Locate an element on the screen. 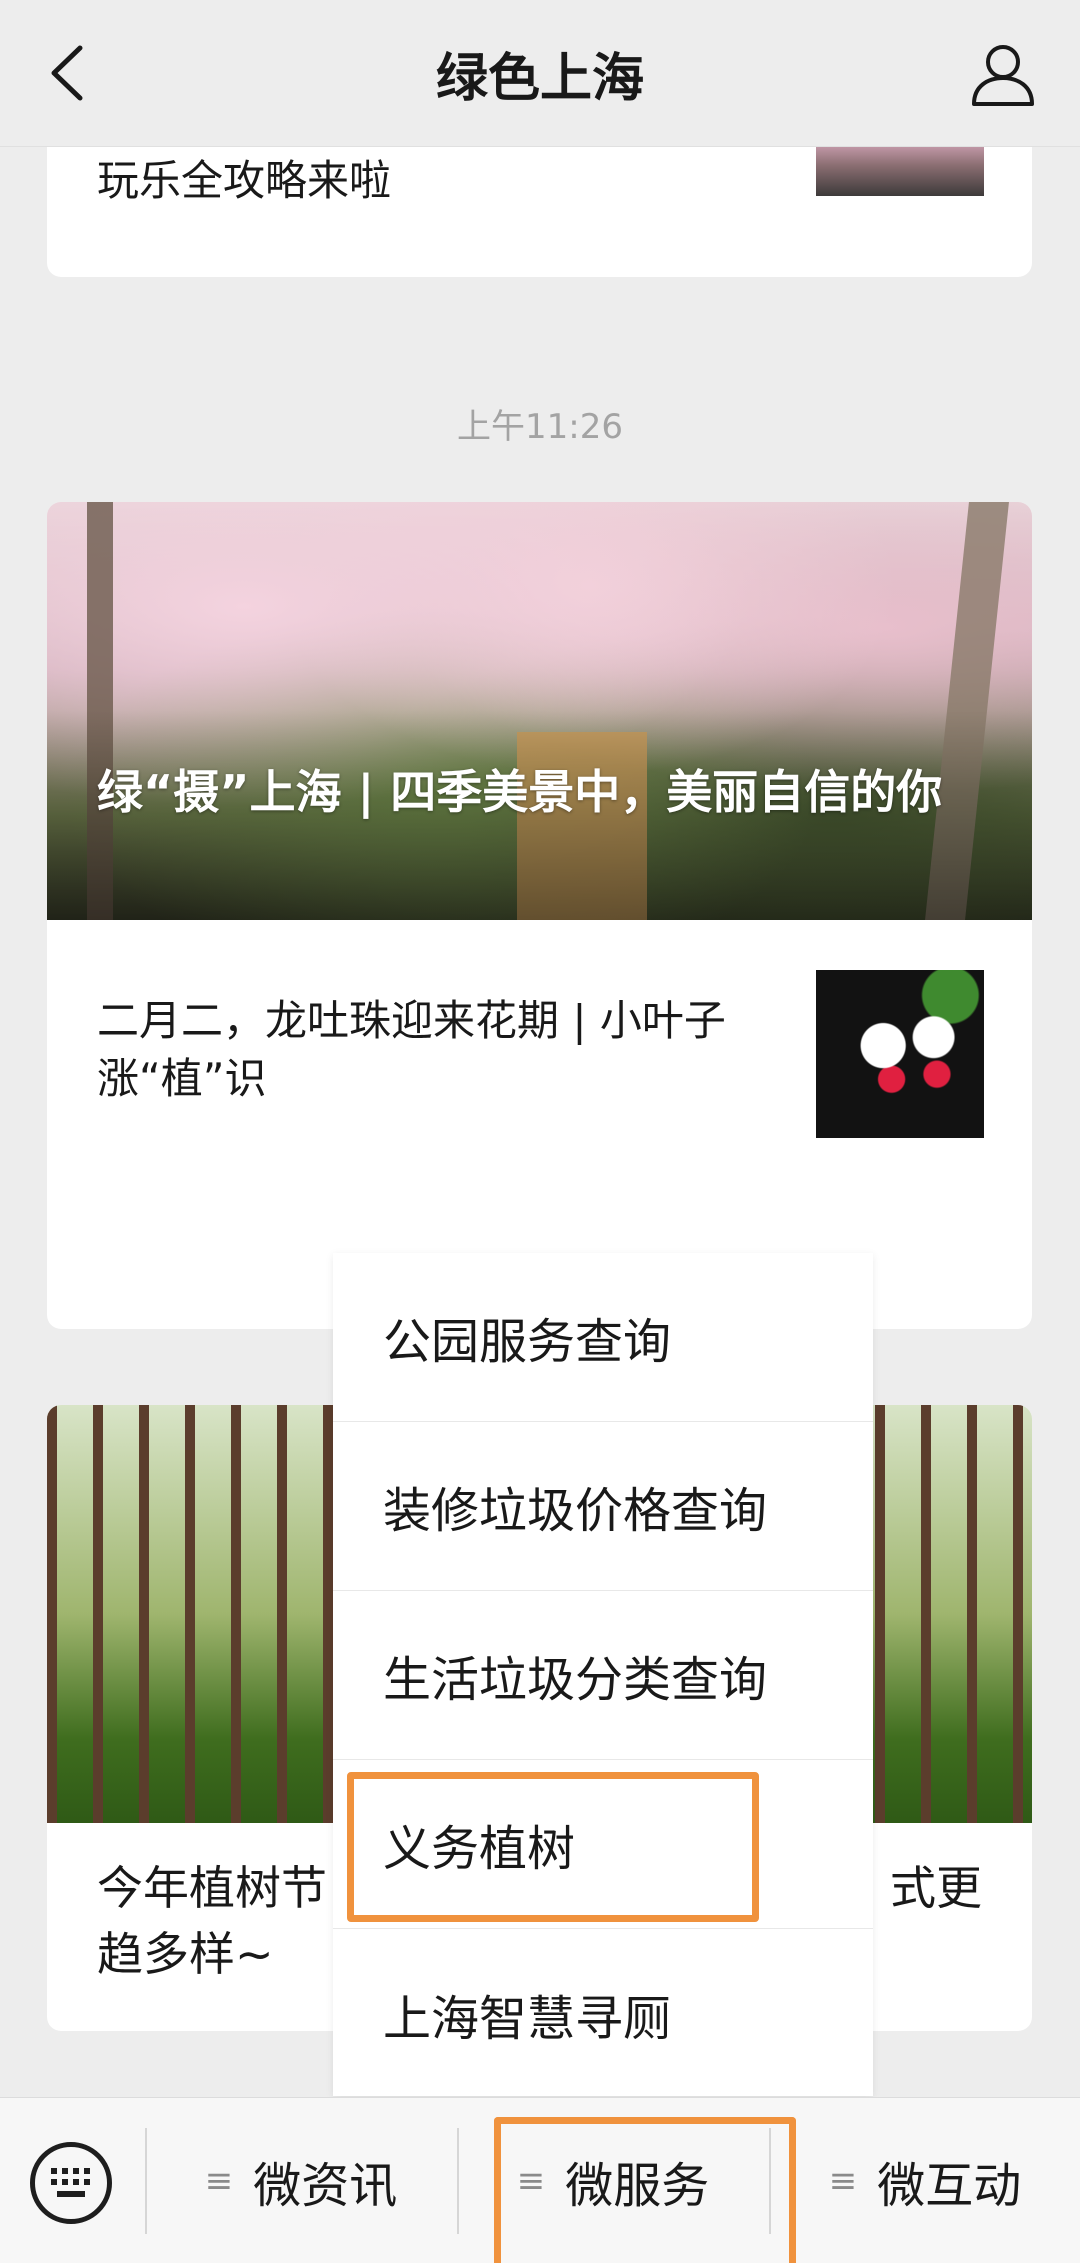 The width and height of the screenshot is (1080, 2263). sub-article-thumbnail is located at coordinates (900, 1054).